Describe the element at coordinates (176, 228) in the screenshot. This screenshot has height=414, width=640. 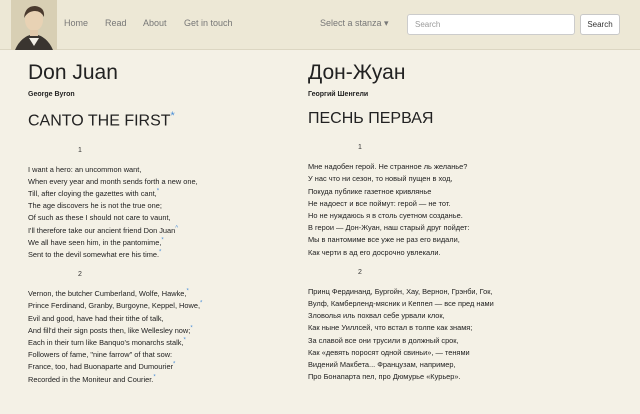
I see `note-marker: ^` at that location.